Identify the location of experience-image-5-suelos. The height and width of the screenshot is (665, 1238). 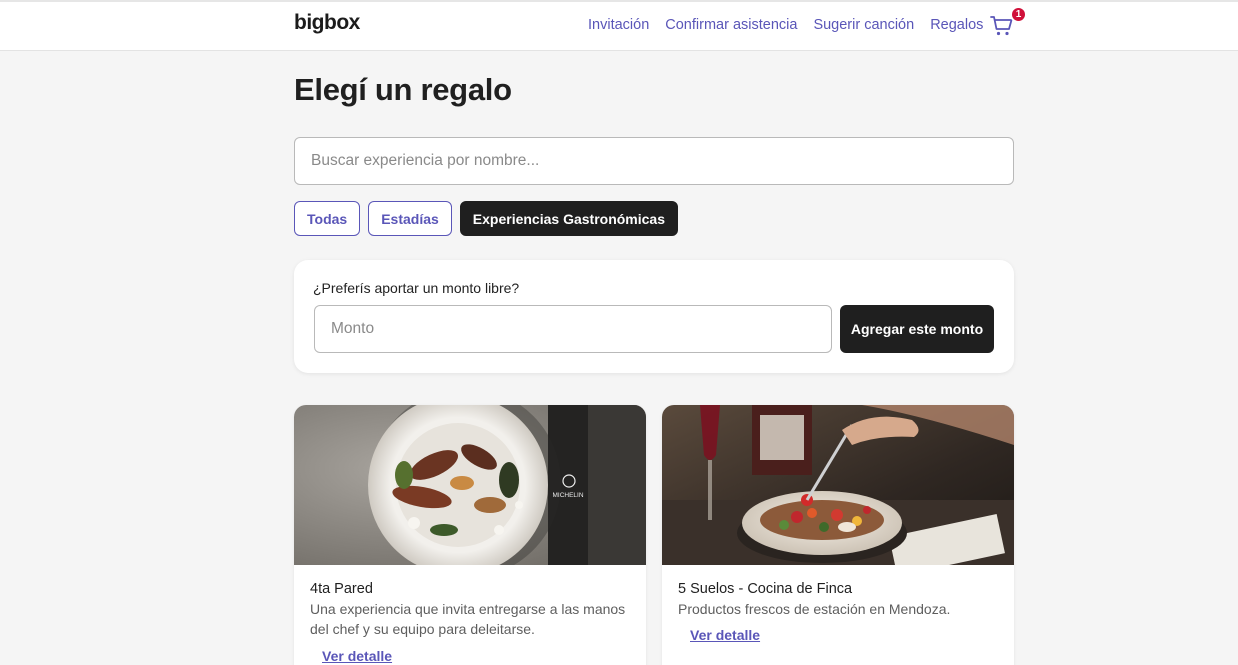
(838, 485).